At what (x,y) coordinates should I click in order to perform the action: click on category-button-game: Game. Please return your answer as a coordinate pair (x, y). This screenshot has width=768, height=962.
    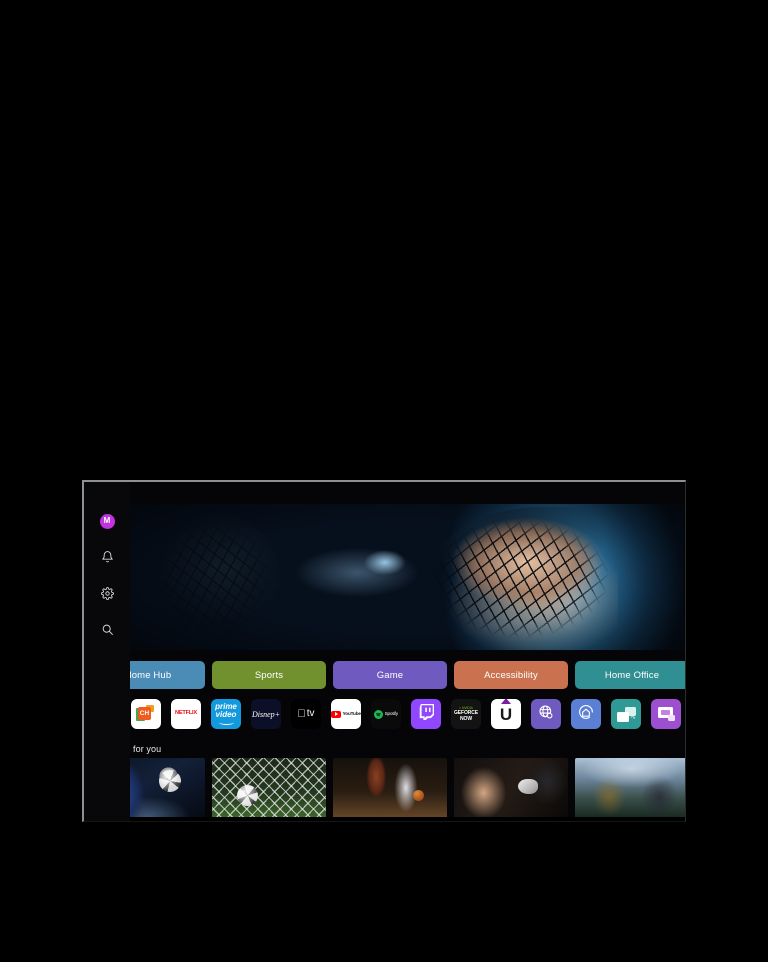
    Looking at the image, I should click on (390, 675).